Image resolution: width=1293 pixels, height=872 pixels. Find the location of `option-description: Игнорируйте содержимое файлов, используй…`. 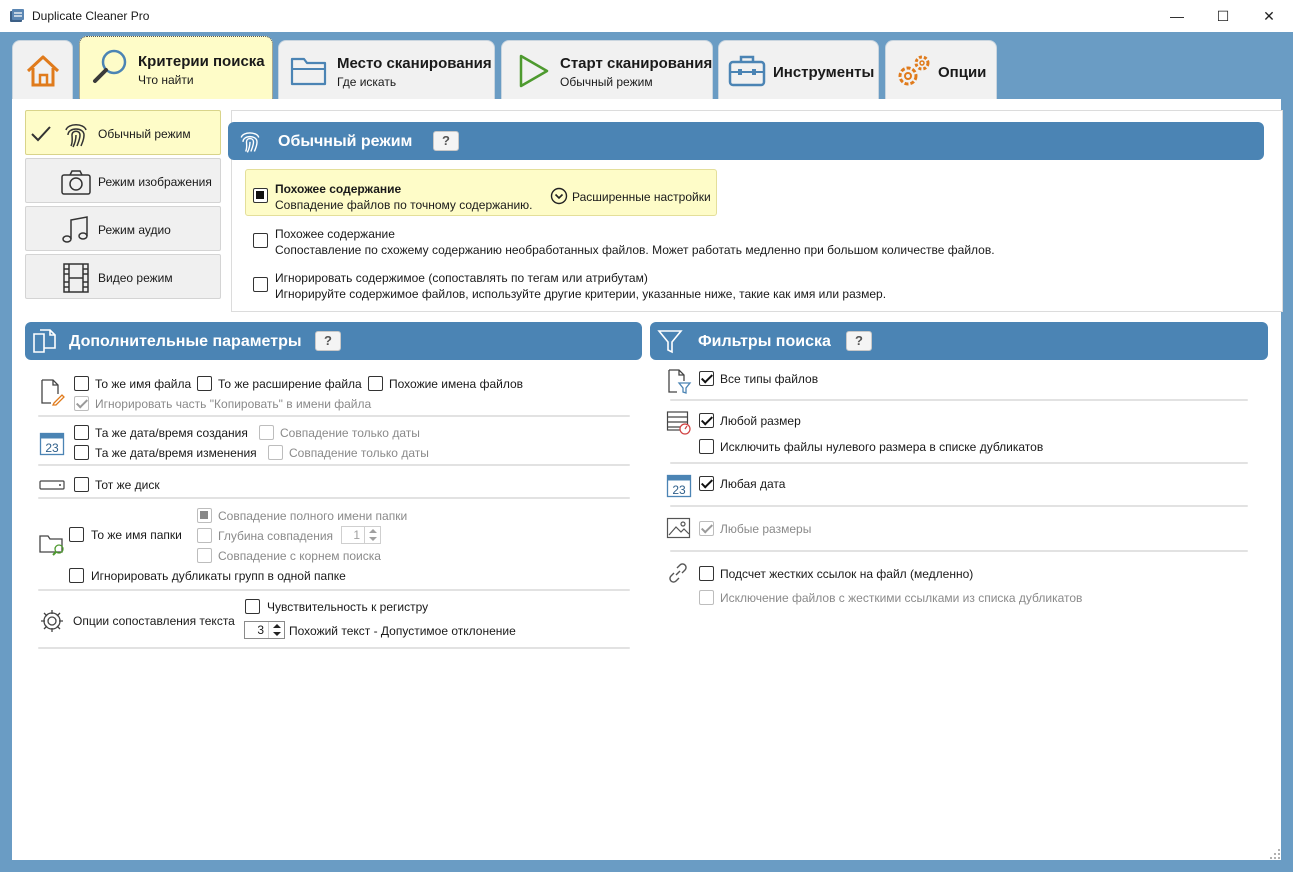

option-description: Игнорируйте содержимое файлов, используй… is located at coordinates (581, 294).